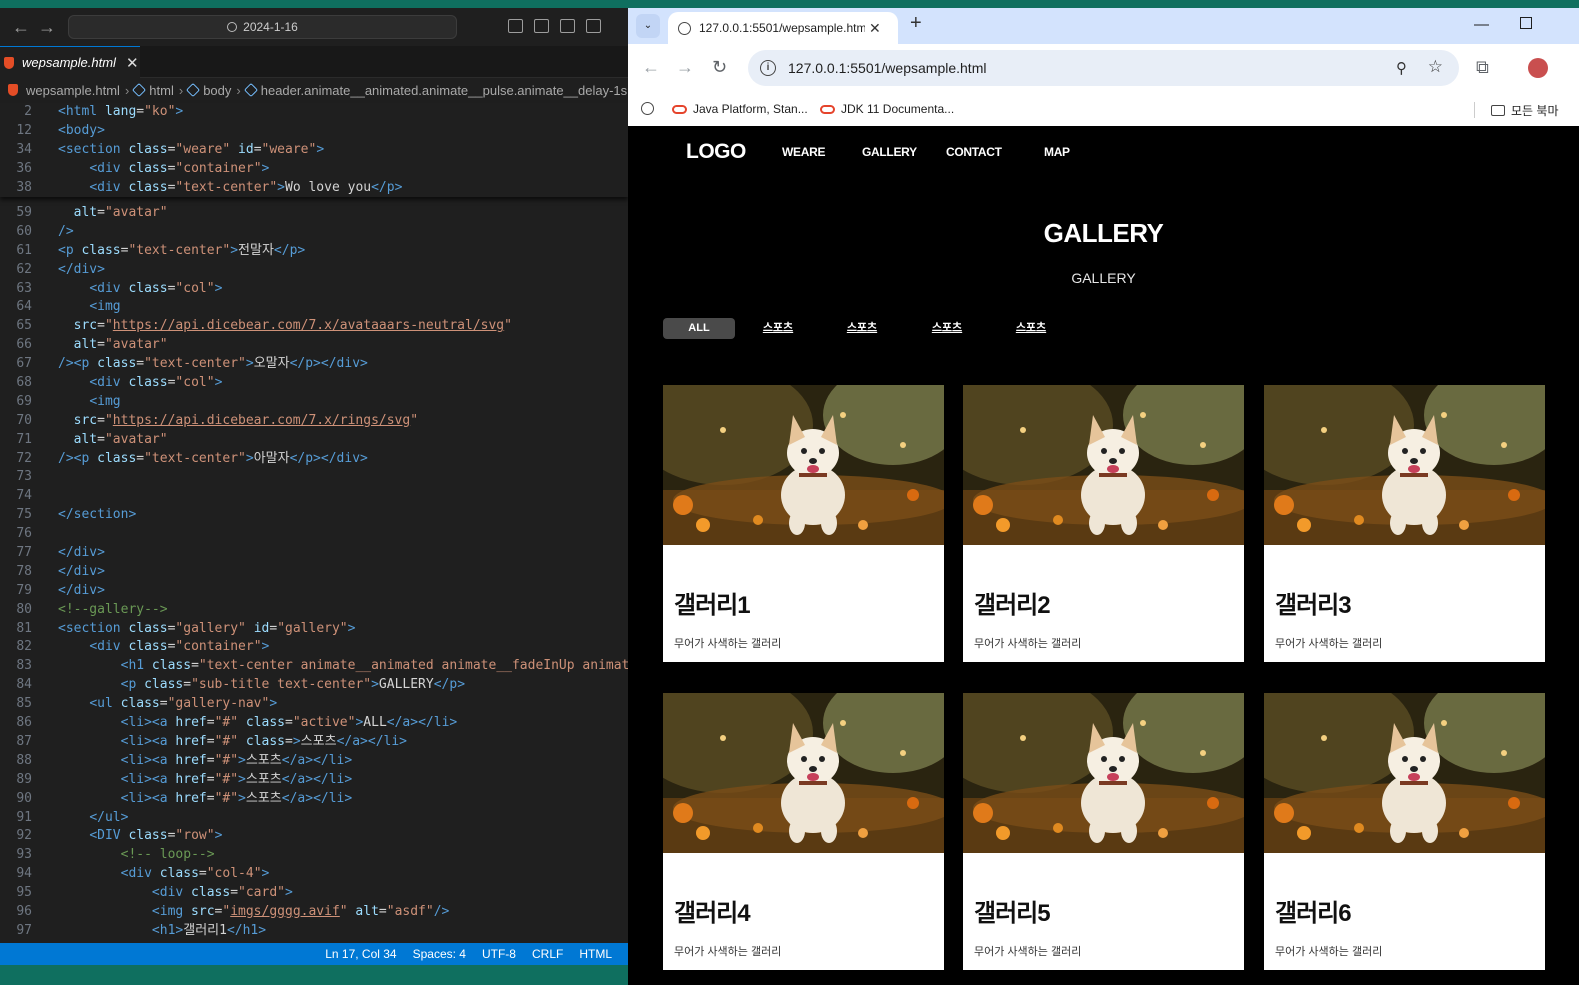  I want to click on bookmark-star-icon: ☆, so click(1435, 67).